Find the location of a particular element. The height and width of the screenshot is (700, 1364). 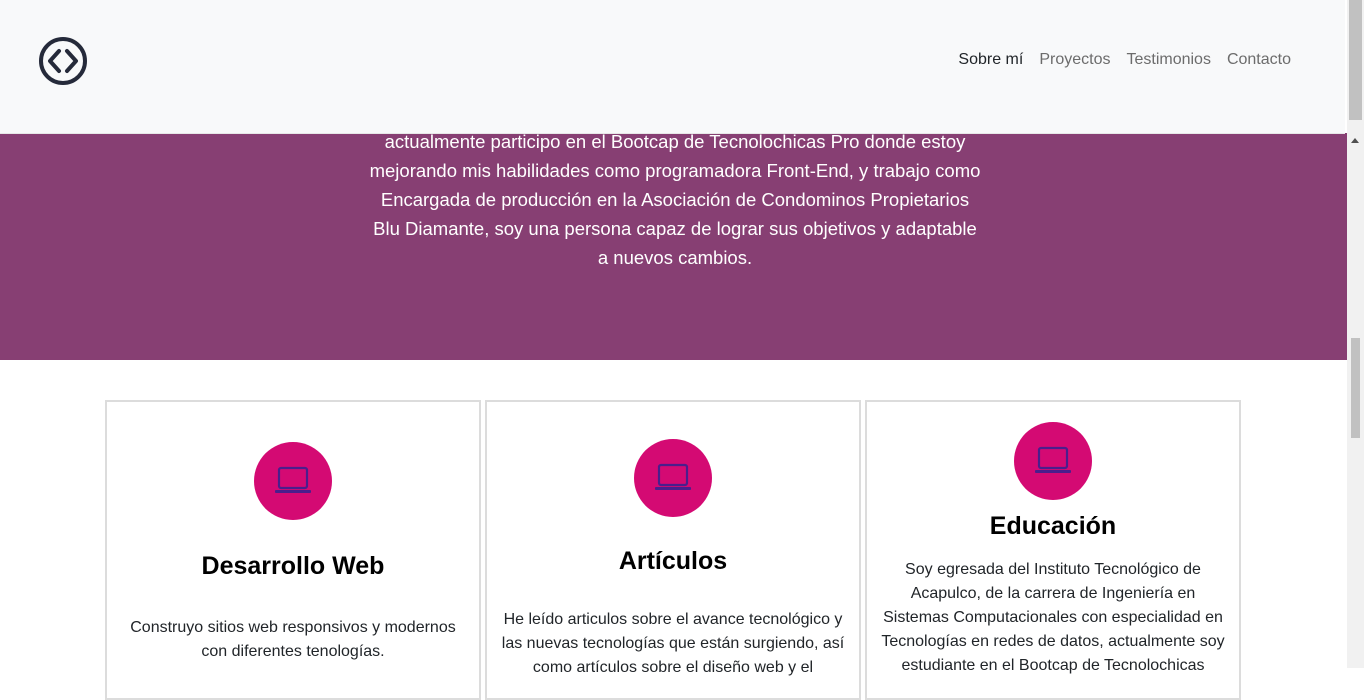

nav-menu: Sobre mí Proyectos Testimonios Contacto is located at coordinates (1124, 60).